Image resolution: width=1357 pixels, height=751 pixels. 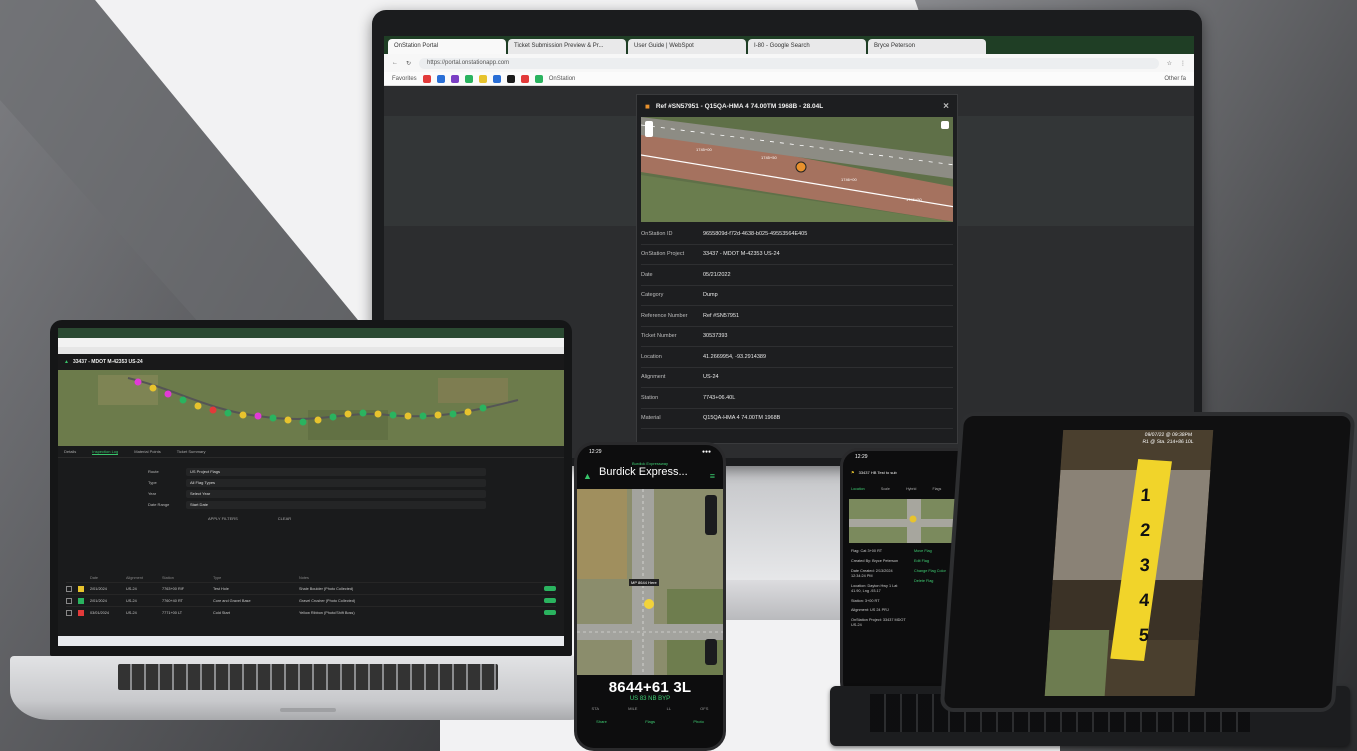 I want to click on tab-ticket-summary: Ticket Summary, so click(x=191, y=451).